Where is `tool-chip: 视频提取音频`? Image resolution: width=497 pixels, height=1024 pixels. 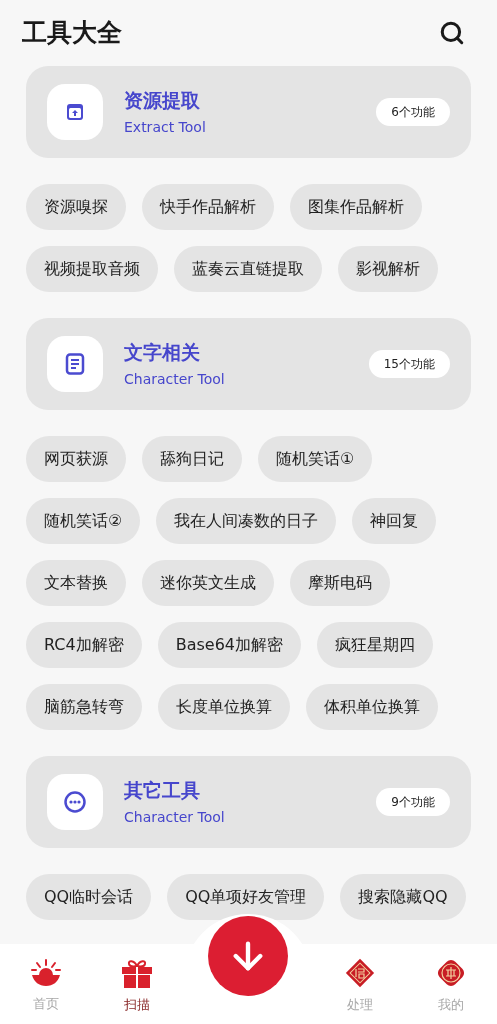 tool-chip: 视频提取音频 is located at coordinates (92, 269).